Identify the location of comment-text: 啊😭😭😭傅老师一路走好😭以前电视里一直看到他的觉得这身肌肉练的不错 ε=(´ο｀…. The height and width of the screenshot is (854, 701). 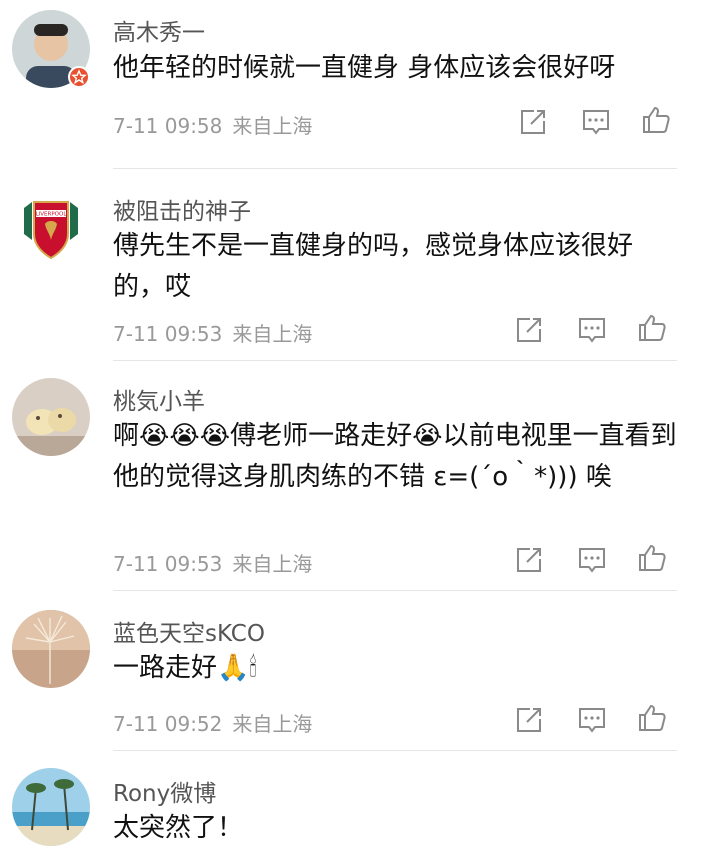
(395, 457).